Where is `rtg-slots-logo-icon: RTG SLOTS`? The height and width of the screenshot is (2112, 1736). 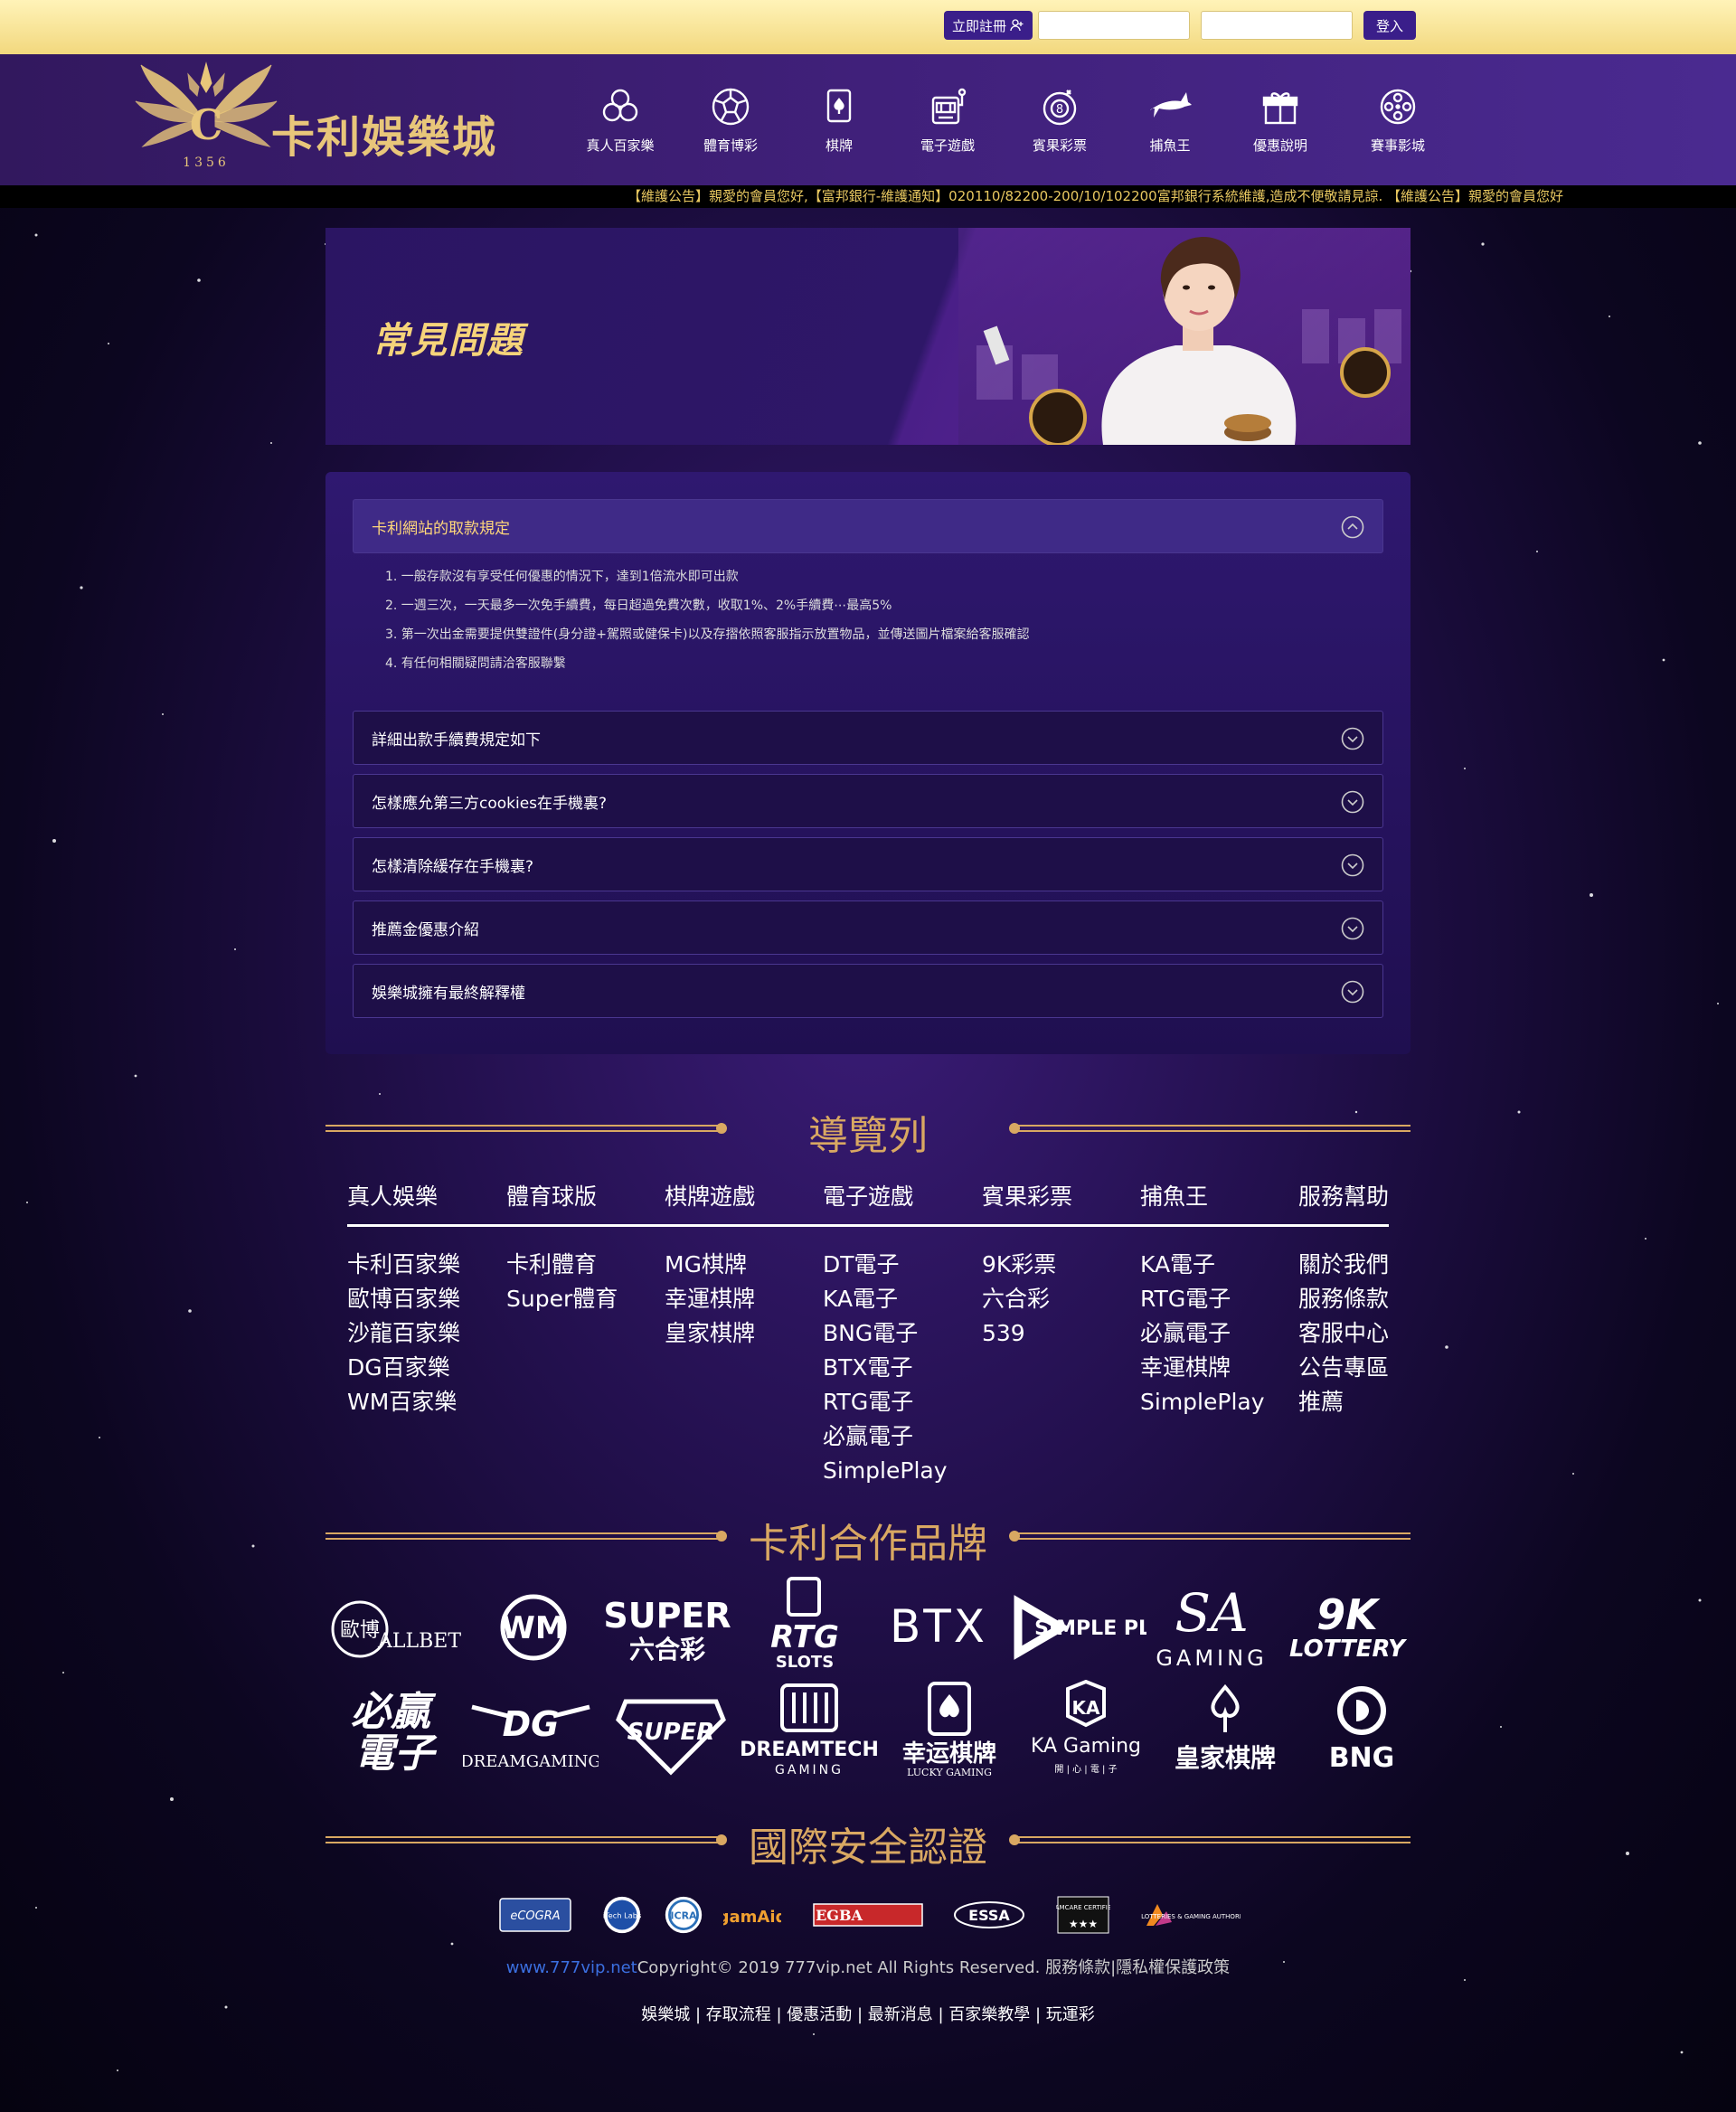 rtg-slots-logo-icon: RTG SLOTS is located at coordinates (805, 1623).